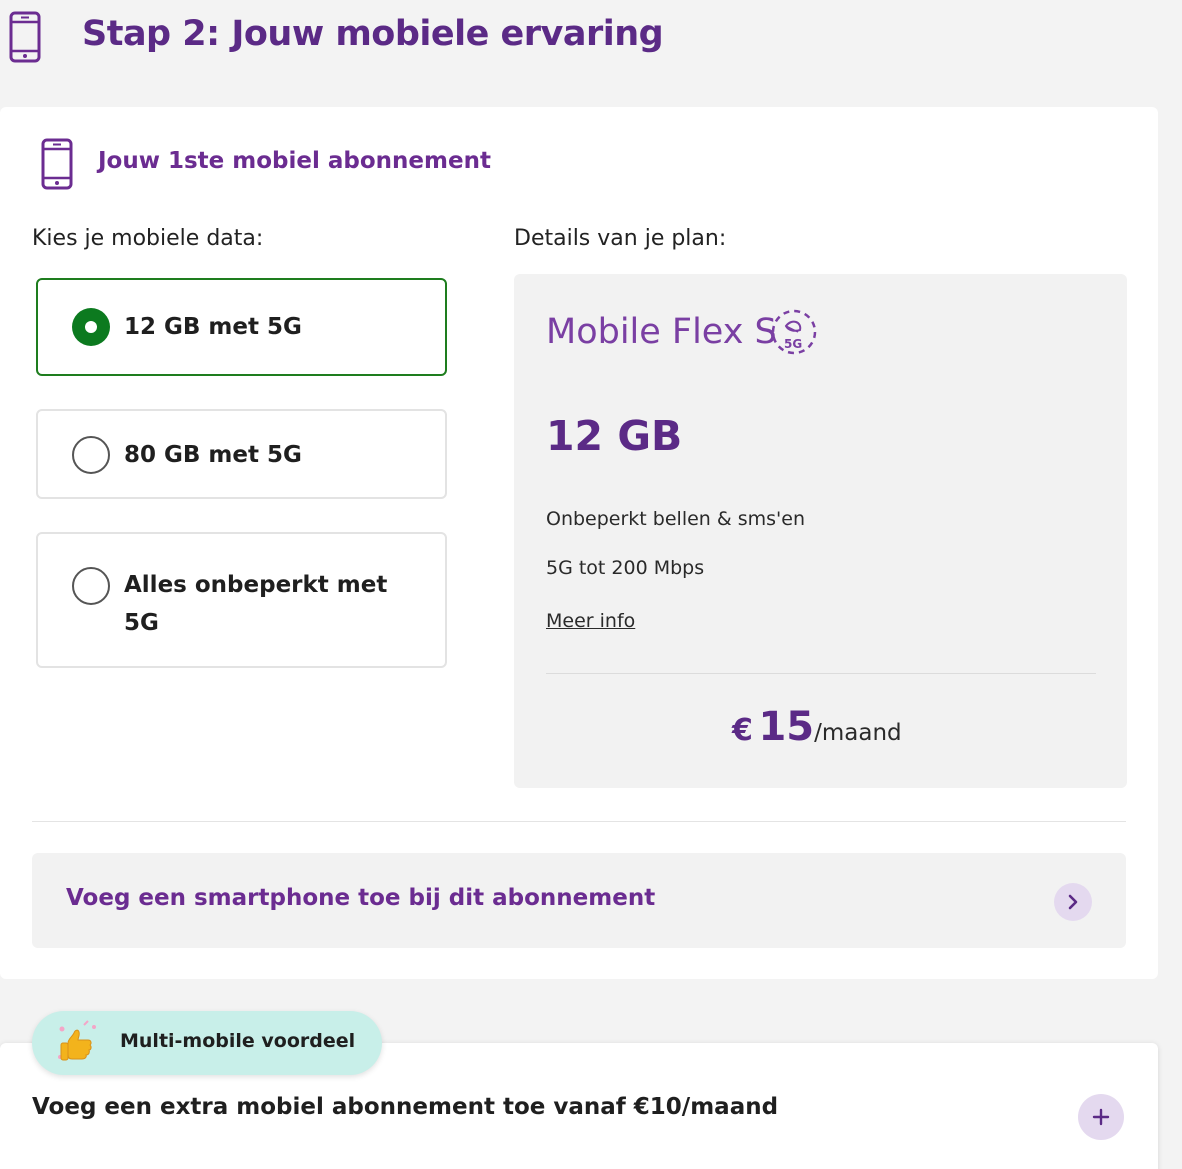  What do you see at coordinates (786, 727) in the screenshot?
I see `price-amount: 15` at bounding box center [786, 727].